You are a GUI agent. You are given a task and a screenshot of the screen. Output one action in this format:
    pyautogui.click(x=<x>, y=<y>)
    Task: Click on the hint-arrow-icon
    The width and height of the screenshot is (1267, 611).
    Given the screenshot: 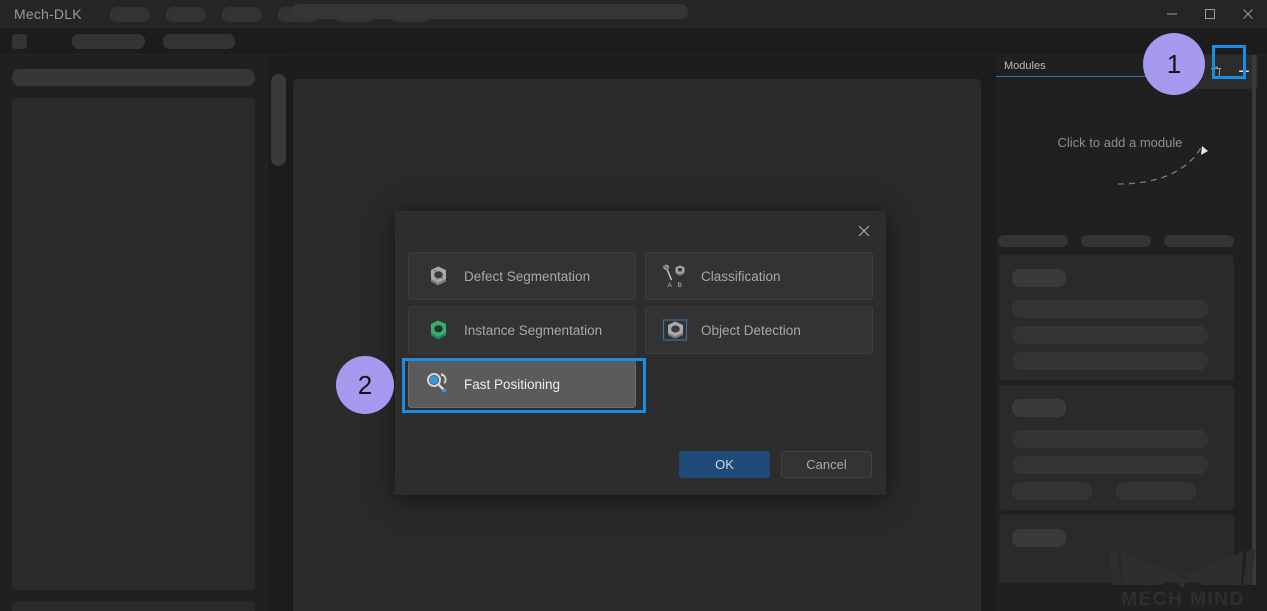 What is the action you would take?
    pyautogui.click(x=1162, y=165)
    